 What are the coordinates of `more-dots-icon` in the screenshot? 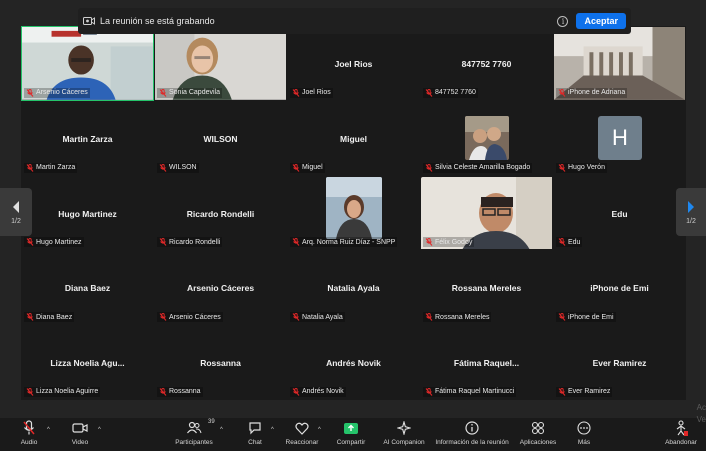 It's located at (584, 428).